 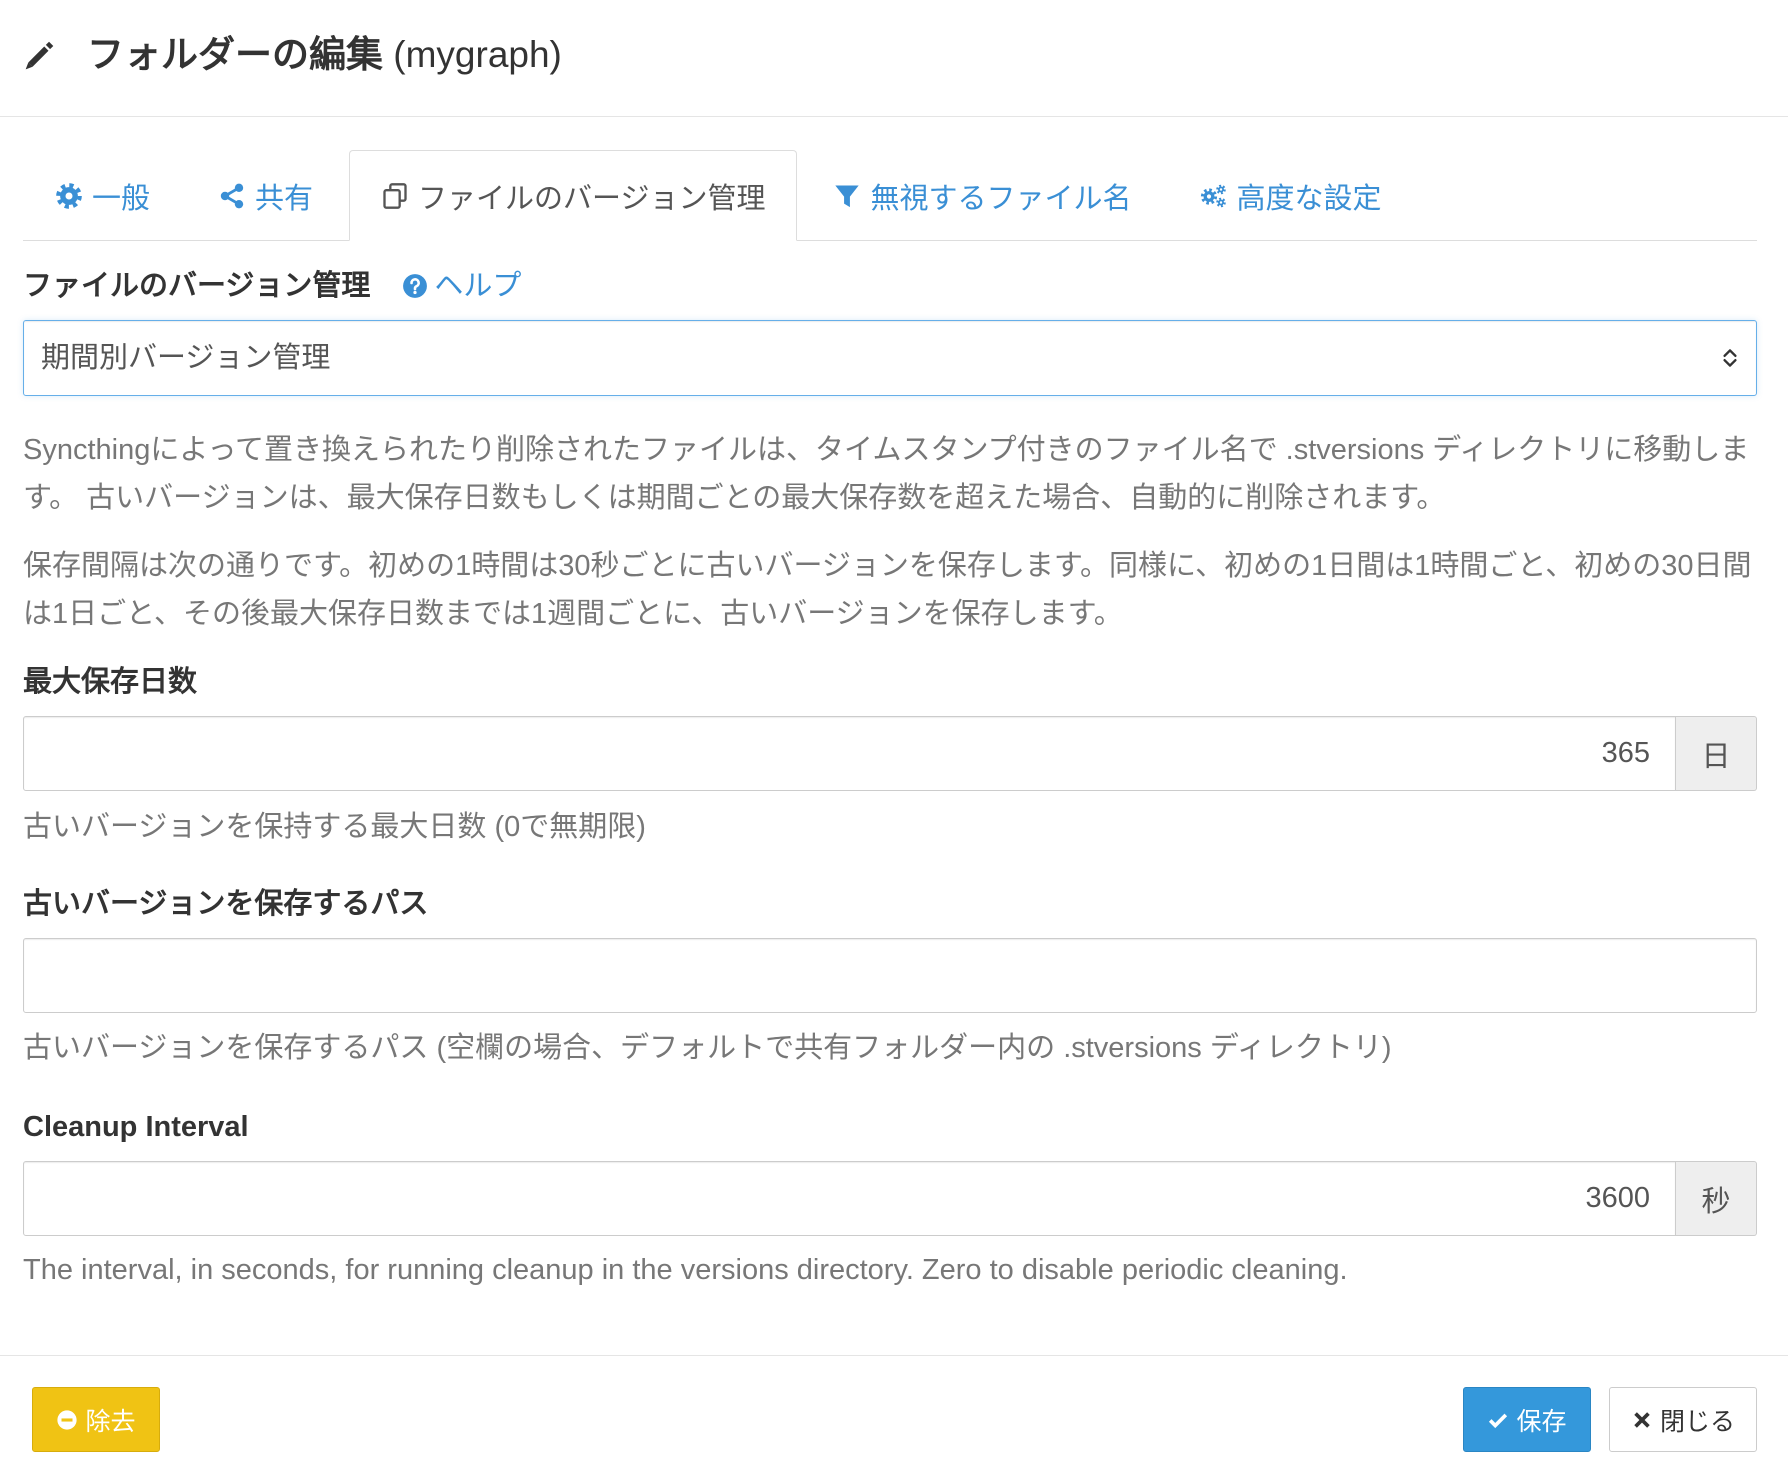 I want to click on save-button: 保存, so click(x=1527, y=1419).